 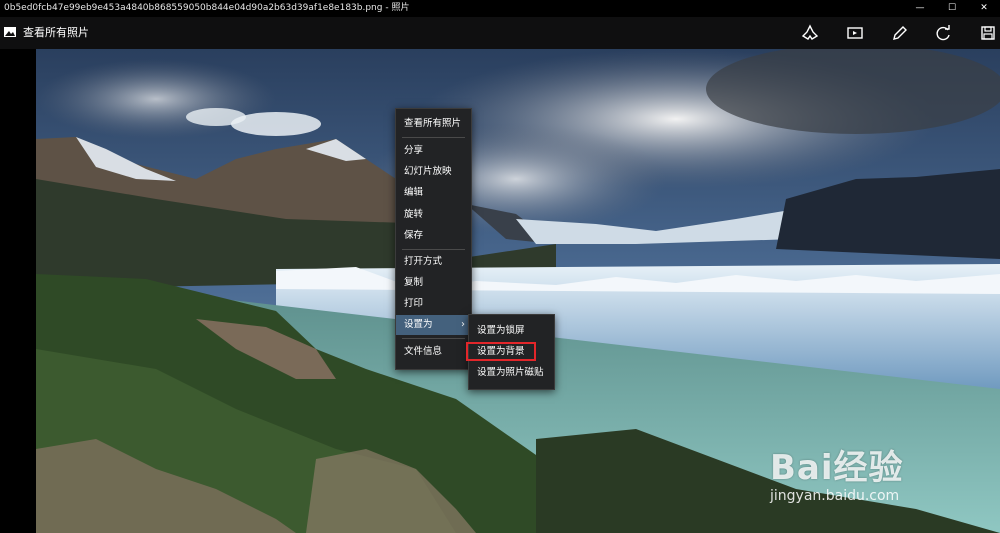 What do you see at coordinates (414, 303) in the screenshot?
I see `menu-item-label: 打印` at bounding box center [414, 303].